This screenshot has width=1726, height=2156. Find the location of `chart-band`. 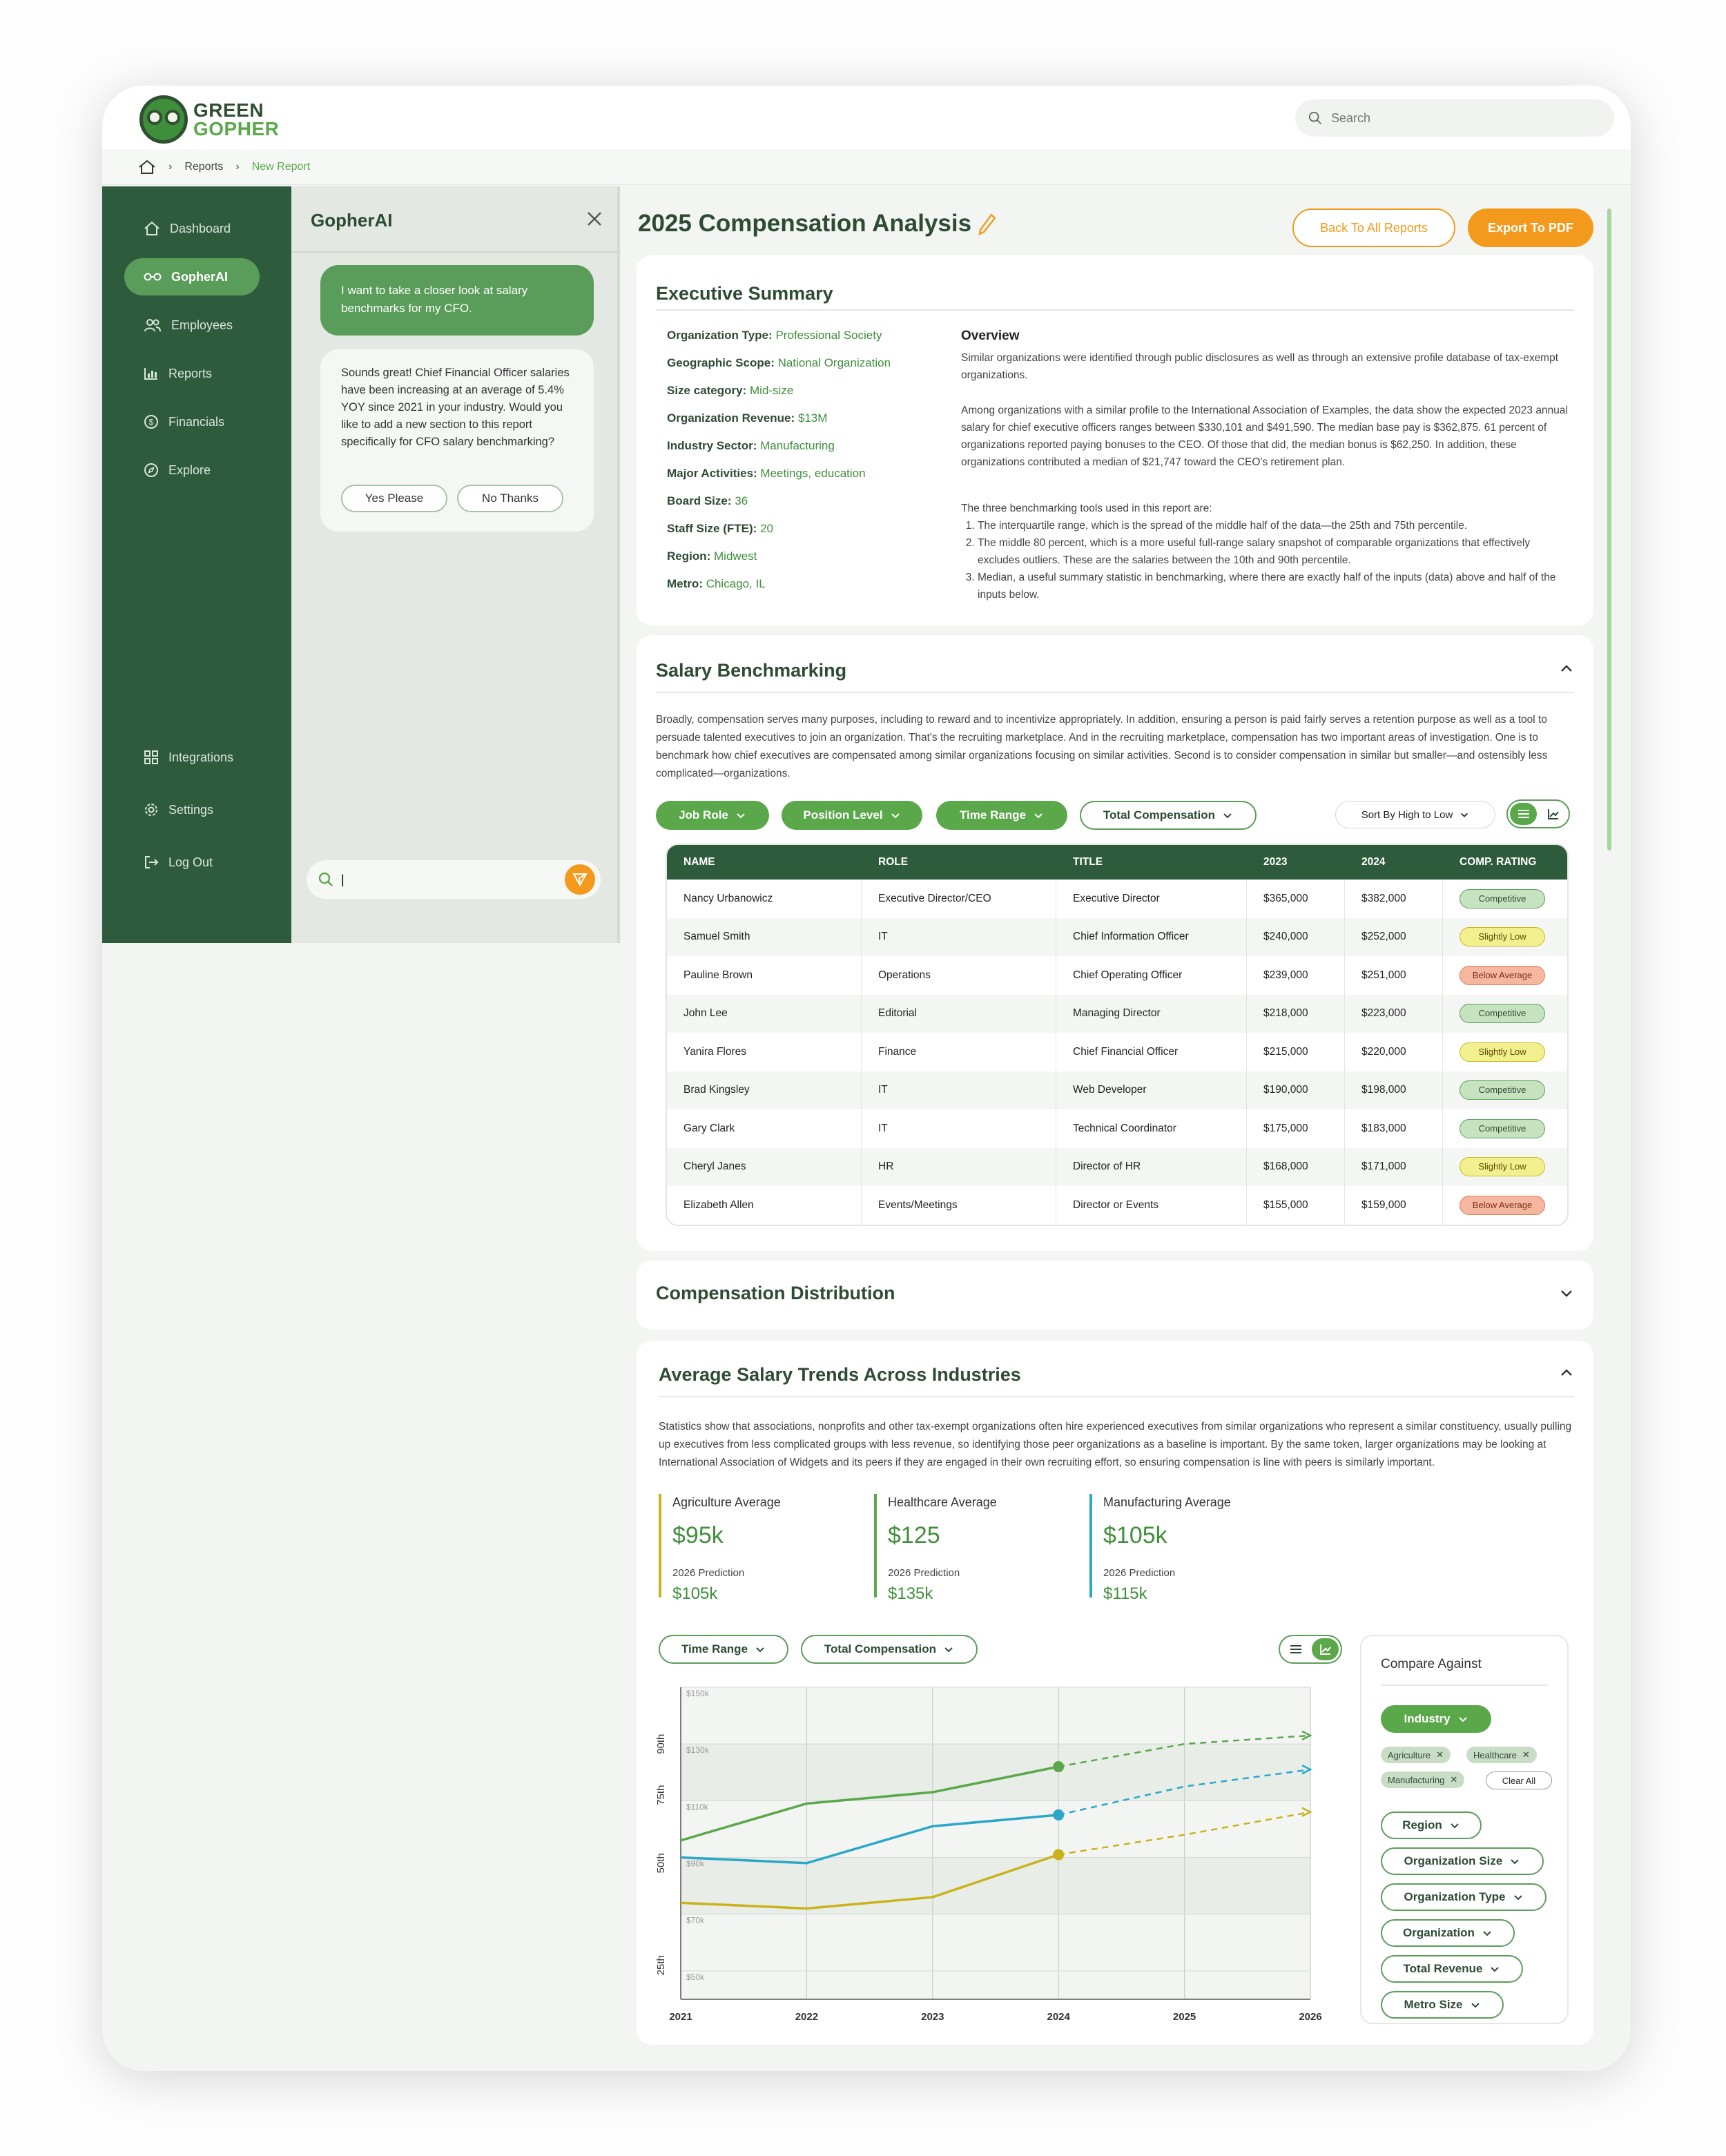

chart-band is located at coordinates (996, 1942).